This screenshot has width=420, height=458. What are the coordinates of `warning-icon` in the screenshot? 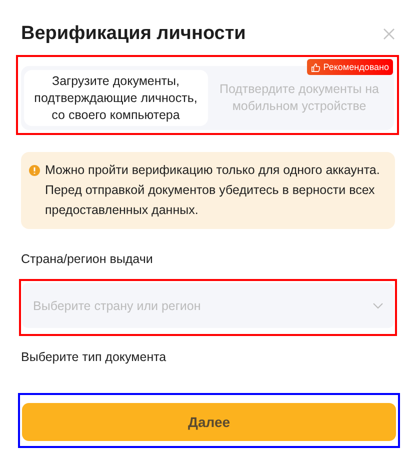 It's located at (34, 170).